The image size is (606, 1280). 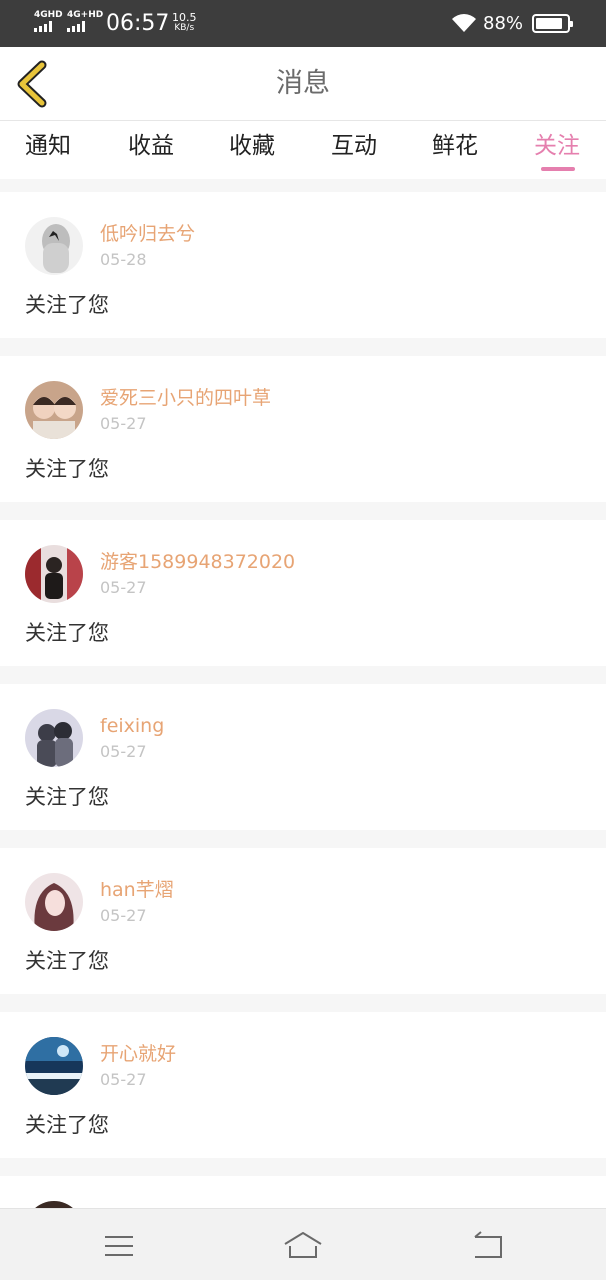 What do you see at coordinates (85, 15) in the screenshot?
I see `network-type-2: 4G+HD` at bounding box center [85, 15].